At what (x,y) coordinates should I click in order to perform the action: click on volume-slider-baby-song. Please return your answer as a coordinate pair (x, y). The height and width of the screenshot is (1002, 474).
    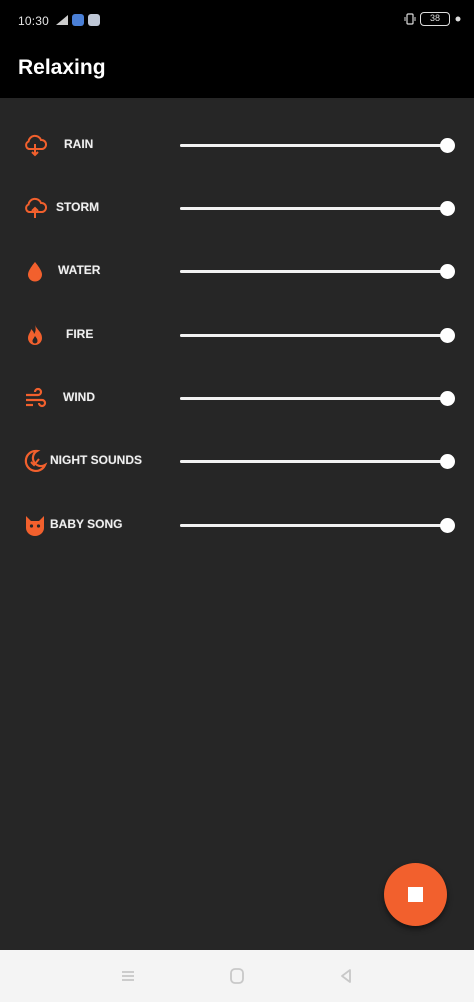
    Looking at the image, I should click on (317, 525).